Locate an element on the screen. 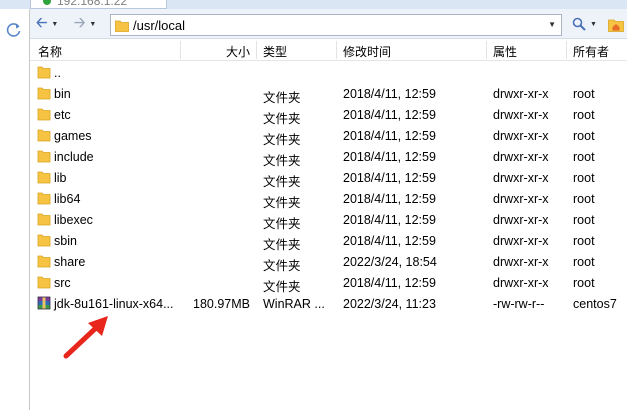 The height and width of the screenshot is (410, 627). annotation-arrow-icon is located at coordinates (85, 337).